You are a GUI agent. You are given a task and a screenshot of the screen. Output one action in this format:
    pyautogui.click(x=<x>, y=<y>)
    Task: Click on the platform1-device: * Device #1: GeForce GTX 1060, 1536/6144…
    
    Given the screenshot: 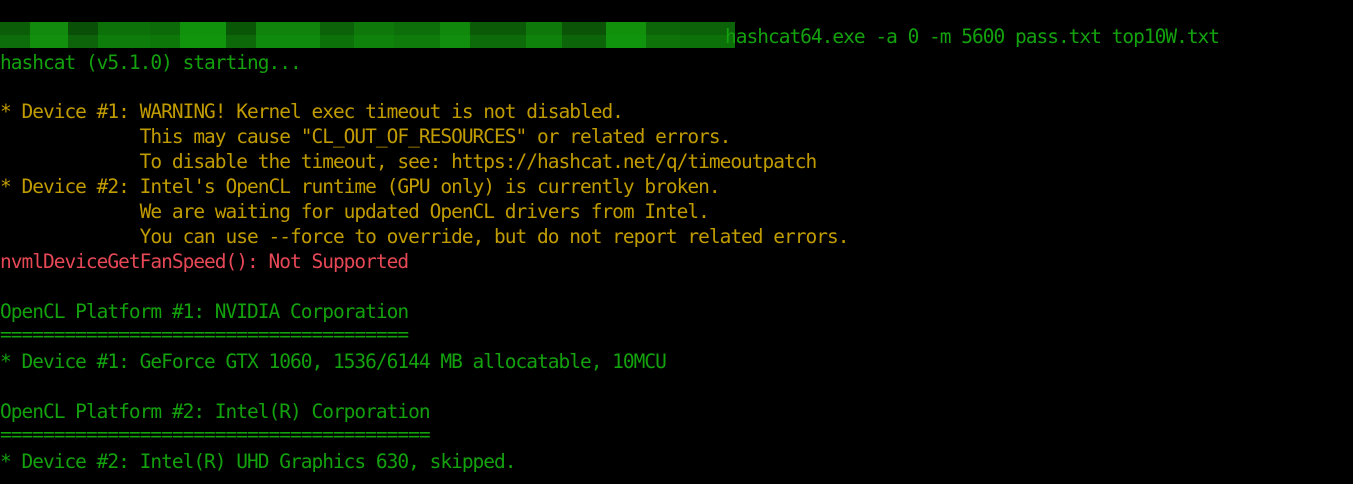 What is the action you would take?
    pyautogui.click(x=333, y=361)
    